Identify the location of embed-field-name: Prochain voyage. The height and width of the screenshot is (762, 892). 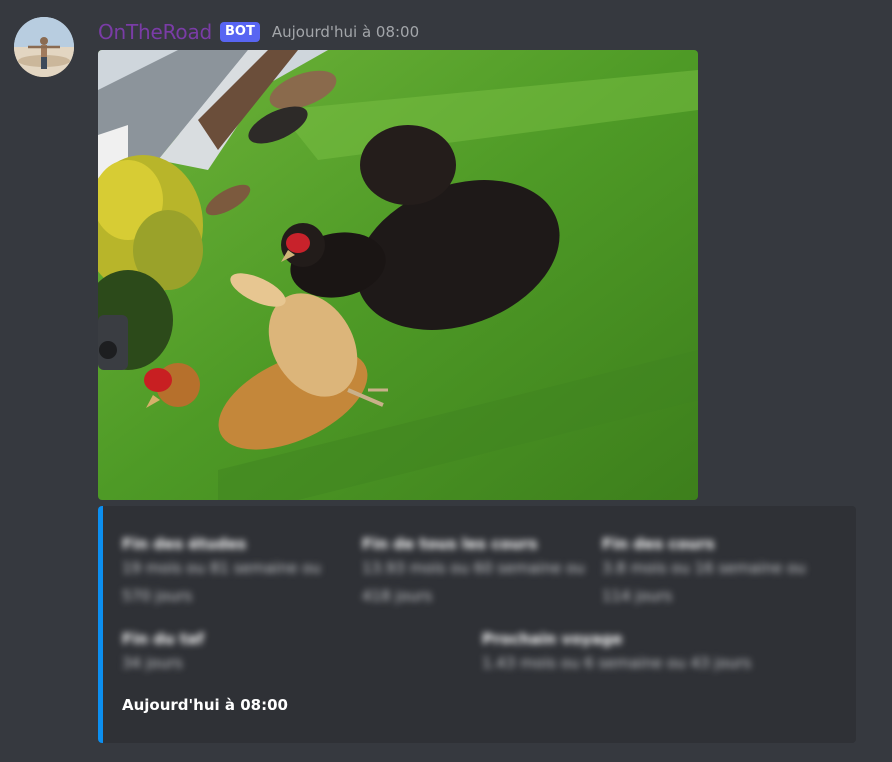
(552, 639).